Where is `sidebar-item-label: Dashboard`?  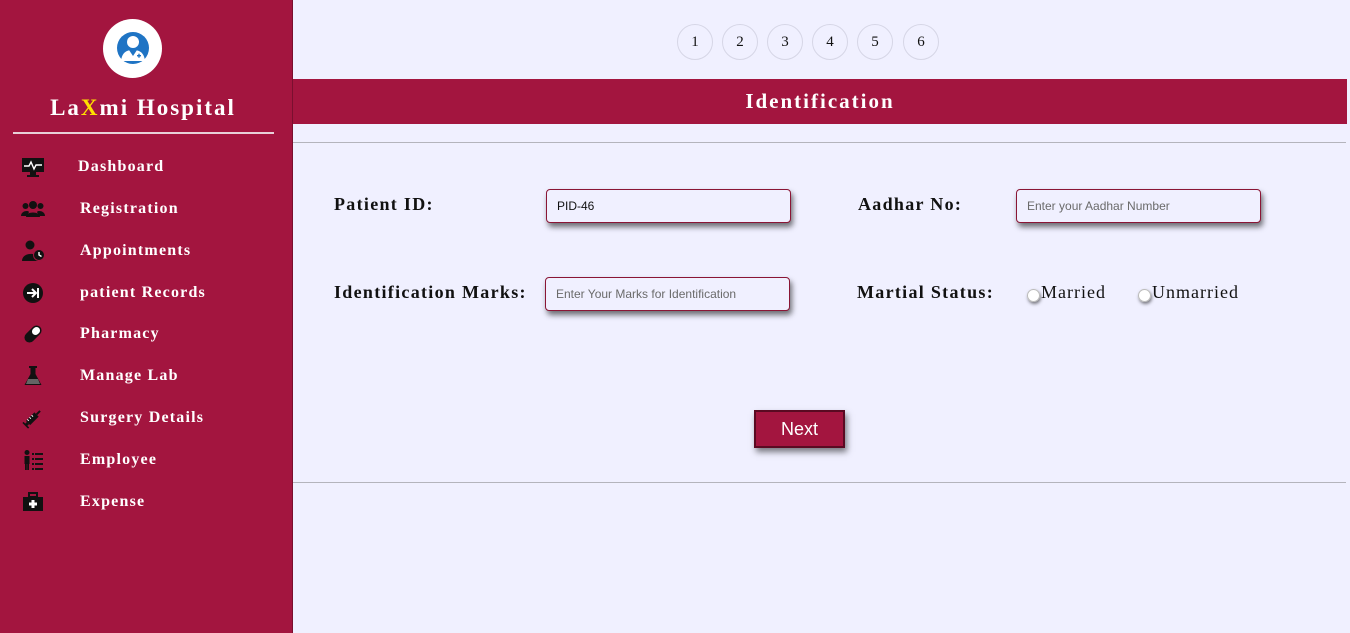
sidebar-item-label: Dashboard is located at coordinates (121, 166).